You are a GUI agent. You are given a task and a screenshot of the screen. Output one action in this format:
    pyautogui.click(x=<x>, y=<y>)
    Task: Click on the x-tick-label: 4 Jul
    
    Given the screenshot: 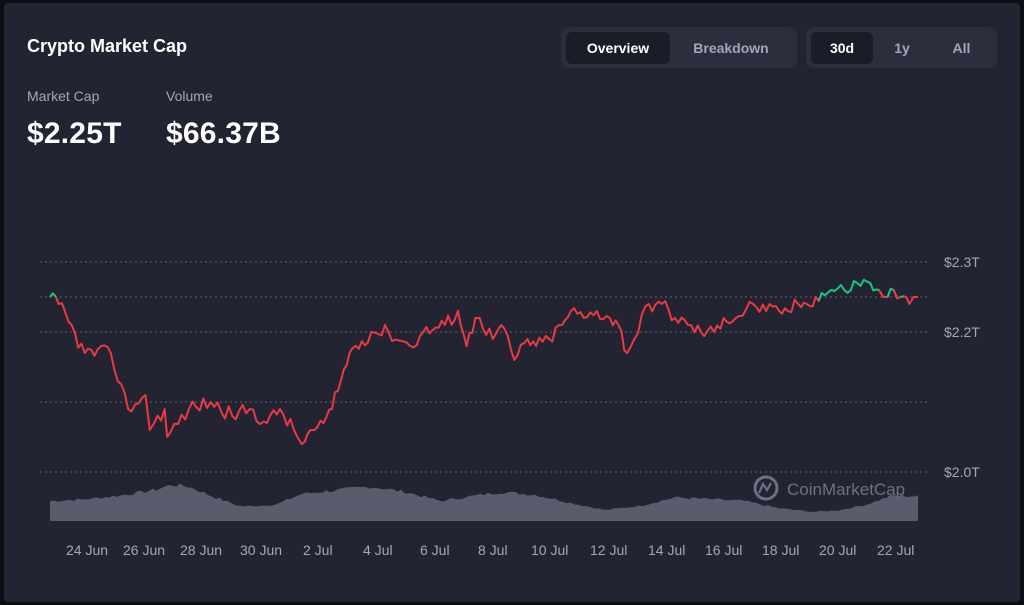 What is the action you would take?
    pyautogui.click(x=378, y=550)
    